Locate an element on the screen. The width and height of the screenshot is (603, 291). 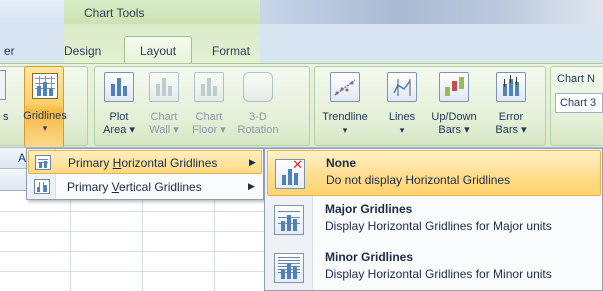
trendline-icon is located at coordinates (345, 87).